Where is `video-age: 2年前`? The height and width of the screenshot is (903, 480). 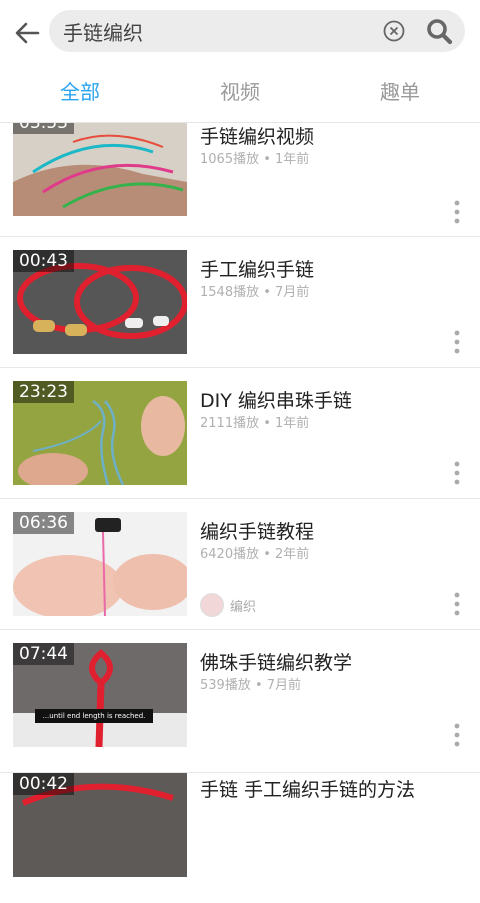
video-age: 2年前 is located at coordinates (292, 554).